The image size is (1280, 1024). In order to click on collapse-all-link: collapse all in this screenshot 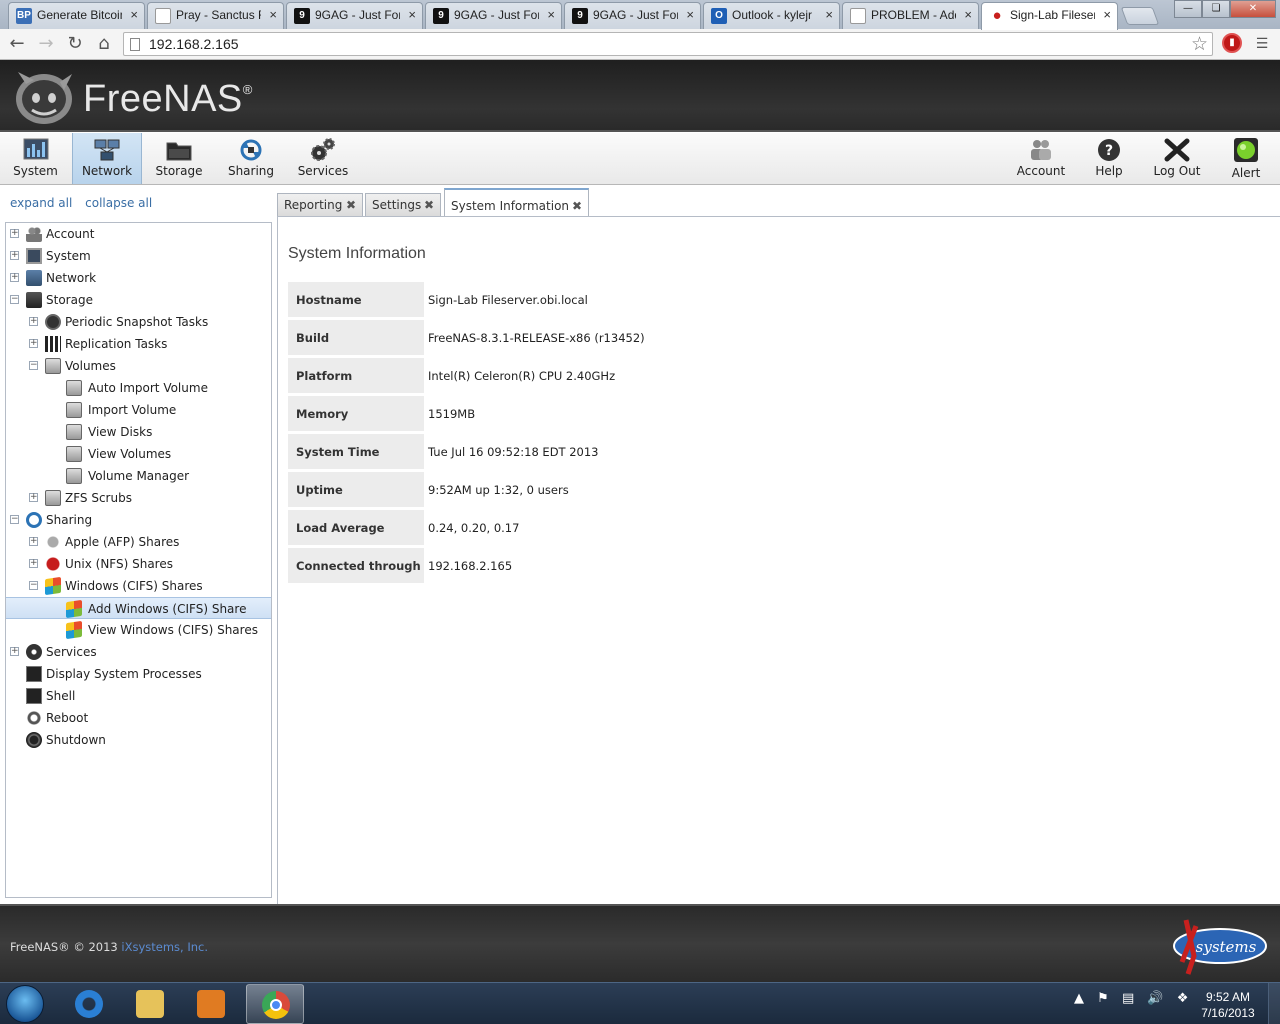, I will do `click(118, 203)`.